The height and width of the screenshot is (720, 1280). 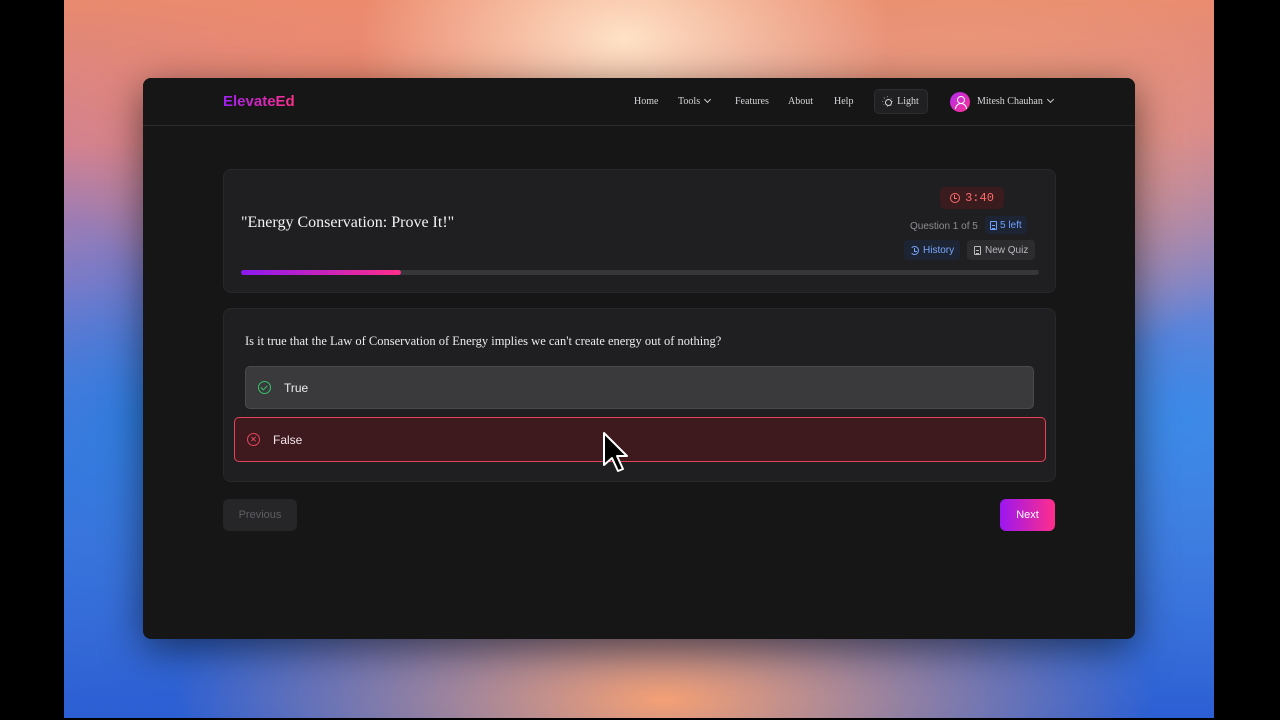 What do you see at coordinates (843, 101) in the screenshot?
I see `nav-help: Help` at bounding box center [843, 101].